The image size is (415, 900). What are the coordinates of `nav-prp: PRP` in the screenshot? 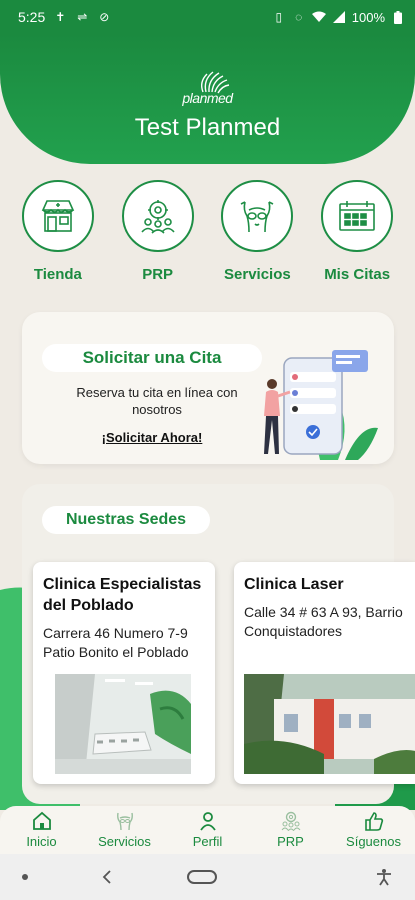 It's located at (291, 830).